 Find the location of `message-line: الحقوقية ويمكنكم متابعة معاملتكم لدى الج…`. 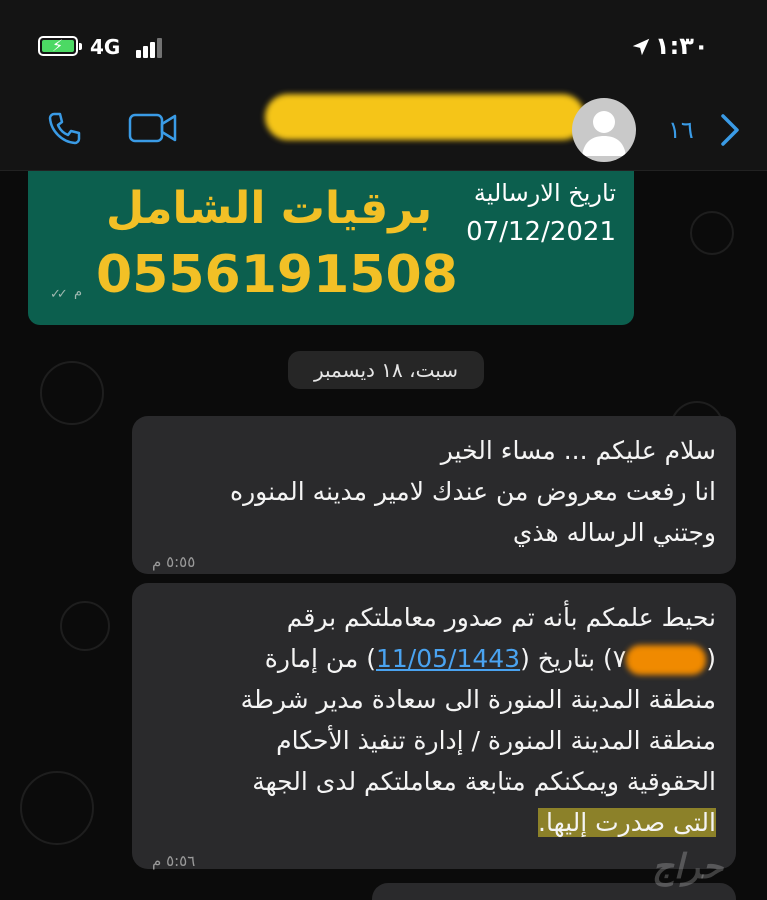

message-line: الحقوقية ويمكنكم متابعة معاملتكم لدى الج… is located at coordinates (484, 781).